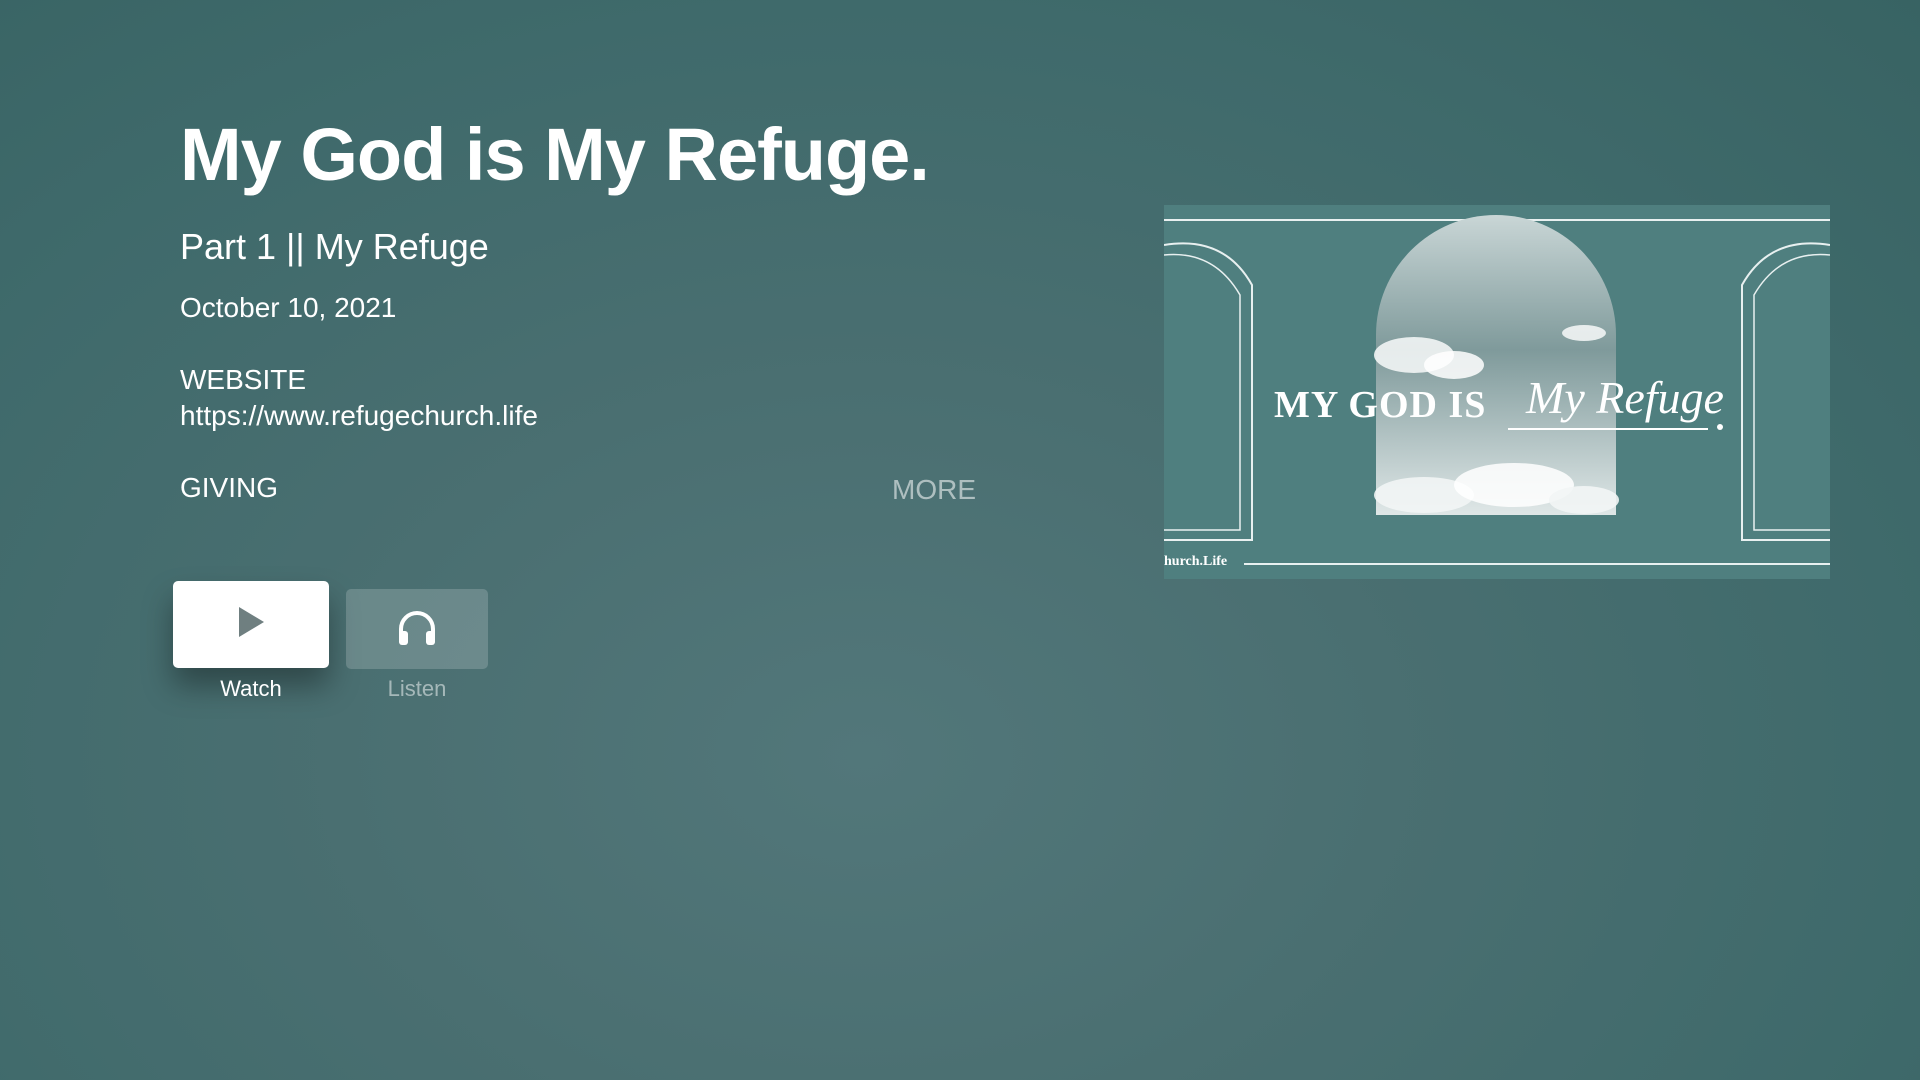  I want to click on giving-label: GIVING, so click(229, 487).